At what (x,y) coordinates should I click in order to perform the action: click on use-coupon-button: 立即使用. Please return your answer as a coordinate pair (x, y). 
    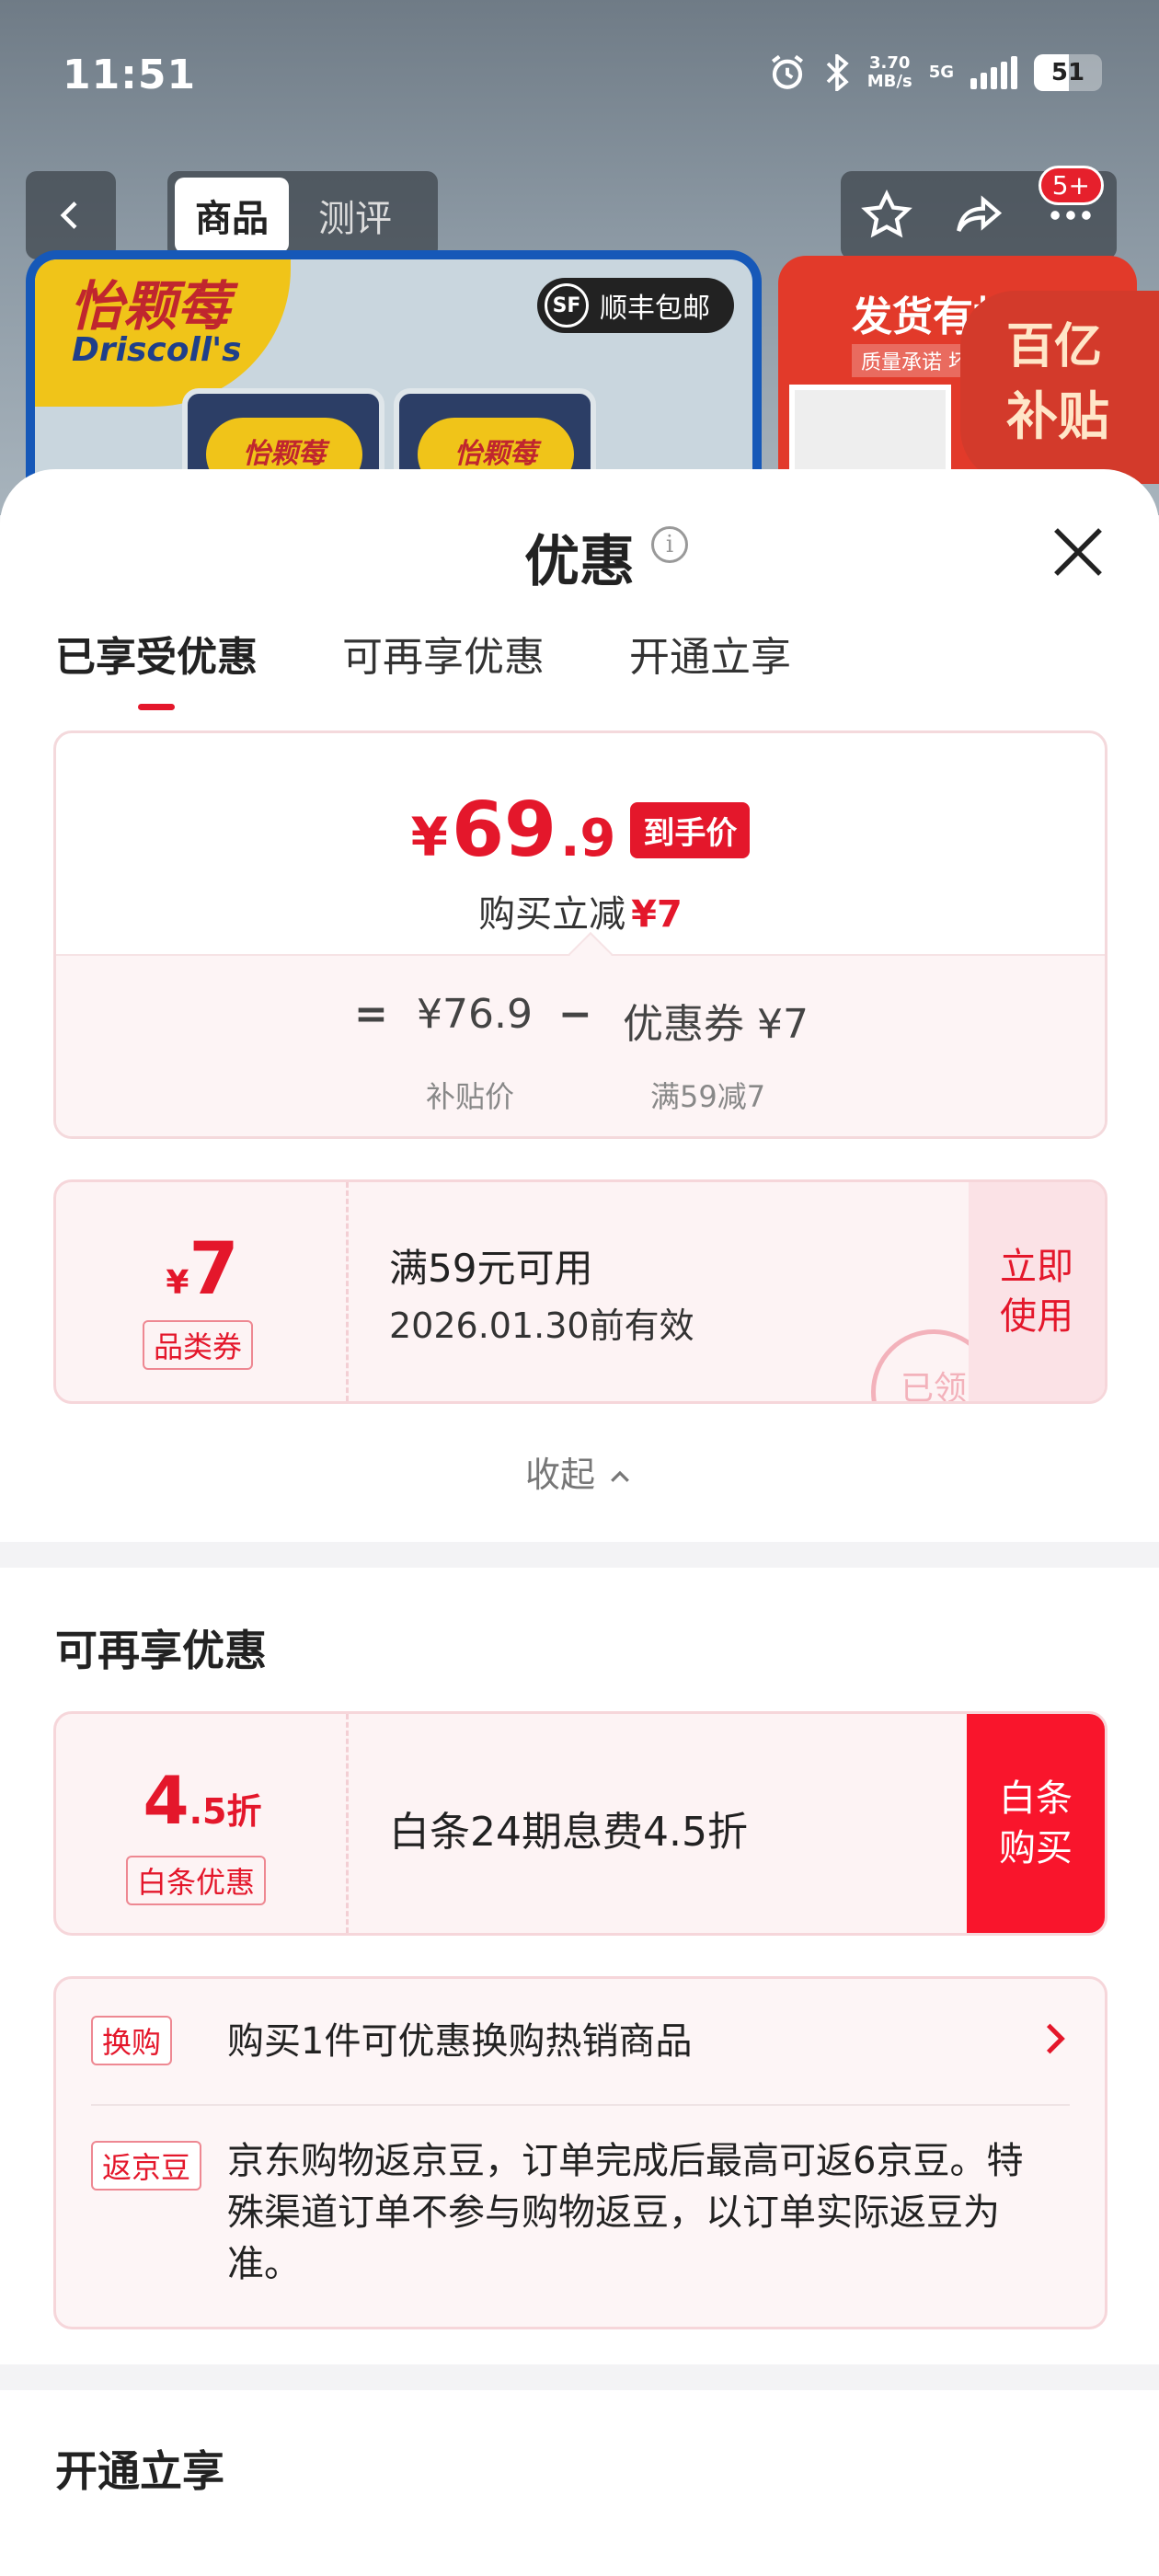
    Looking at the image, I should click on (1037, 1291).